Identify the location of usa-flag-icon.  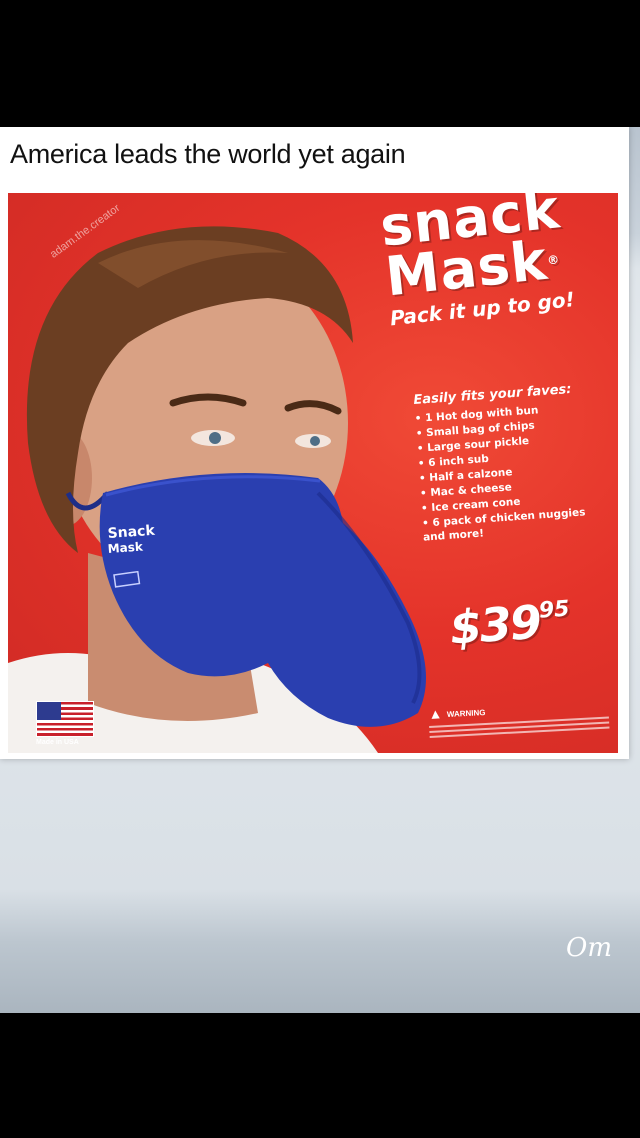
(65, 719).